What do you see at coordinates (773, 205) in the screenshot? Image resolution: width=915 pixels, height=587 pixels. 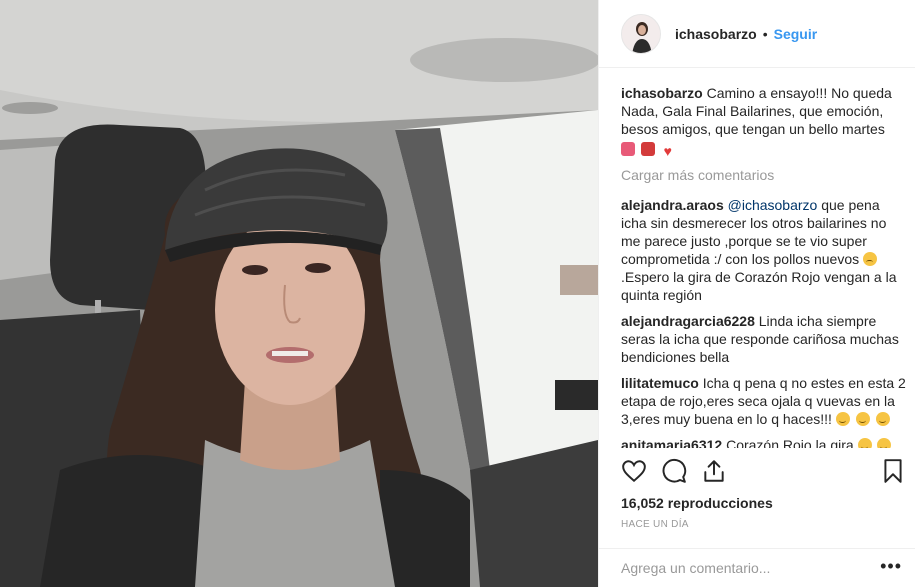 I see `comment-mention: @ichasobarzo` at bounding box center [773, 205].